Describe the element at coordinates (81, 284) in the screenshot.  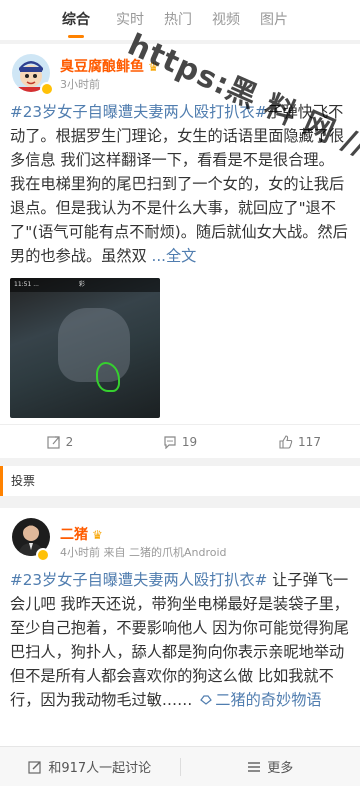
I see `video-title: 彩` at that location.